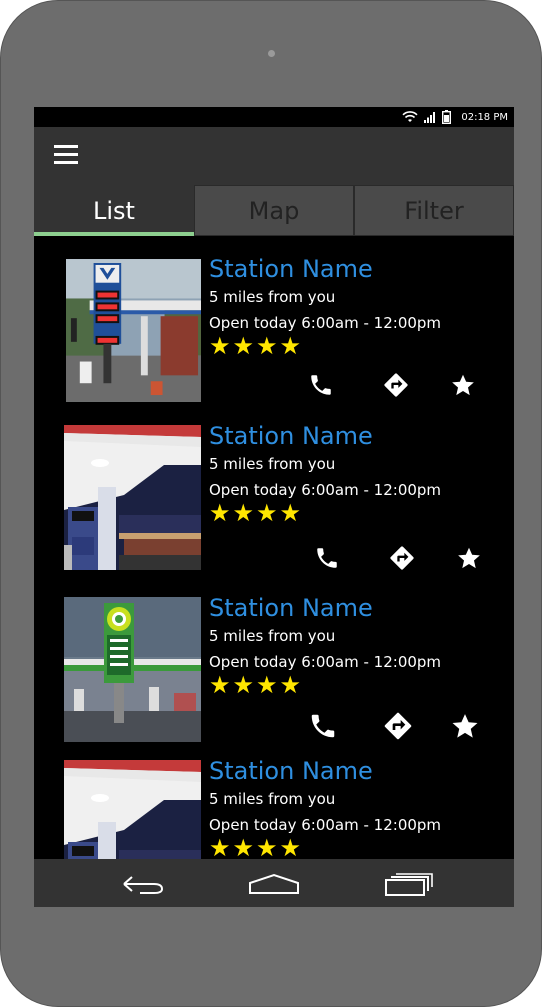 The height and width of the screenshot is (1007, 542). Describe the element at coordinates (410, 116) in the screenshot. I see `wifi-icon` at that location.